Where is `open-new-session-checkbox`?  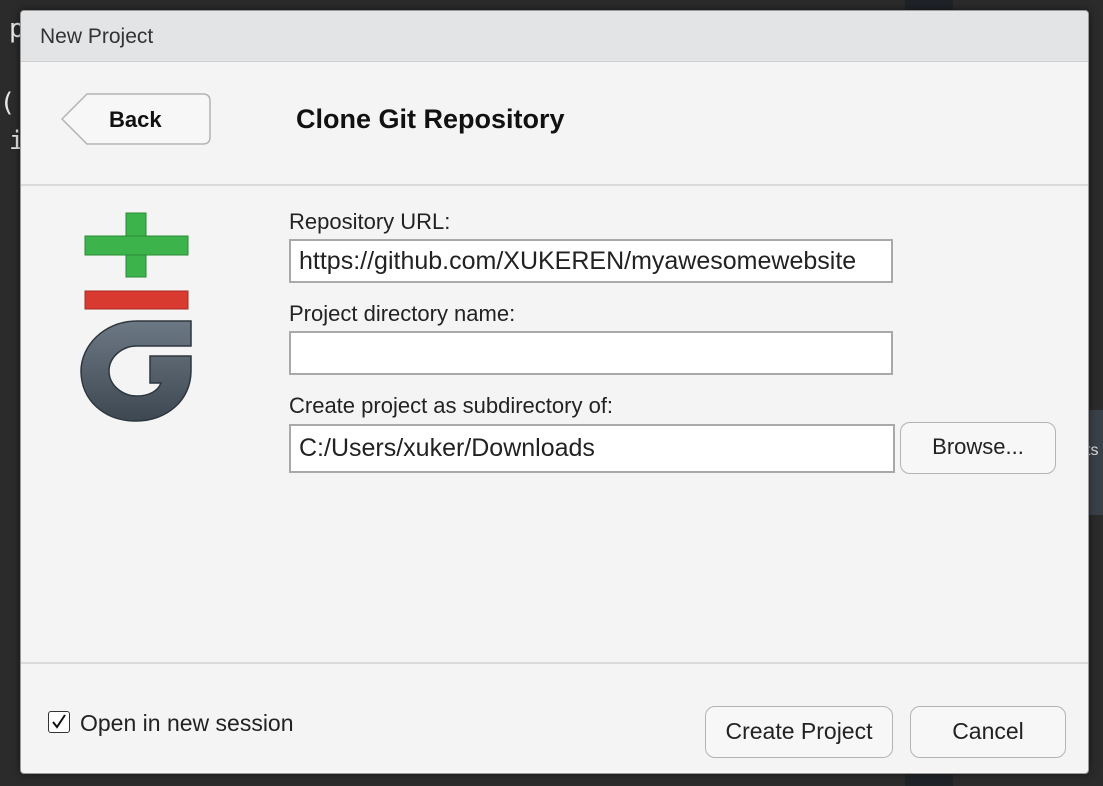
open-new-session-checkbox is located at coordinates (59, 722).